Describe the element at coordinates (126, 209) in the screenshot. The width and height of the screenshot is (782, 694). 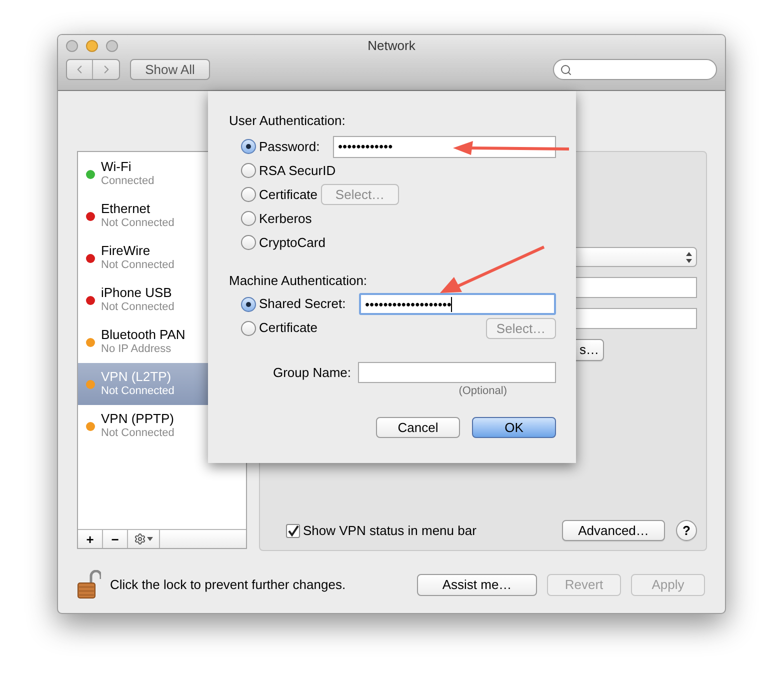
I see `service-name: Ethernet` at that location.